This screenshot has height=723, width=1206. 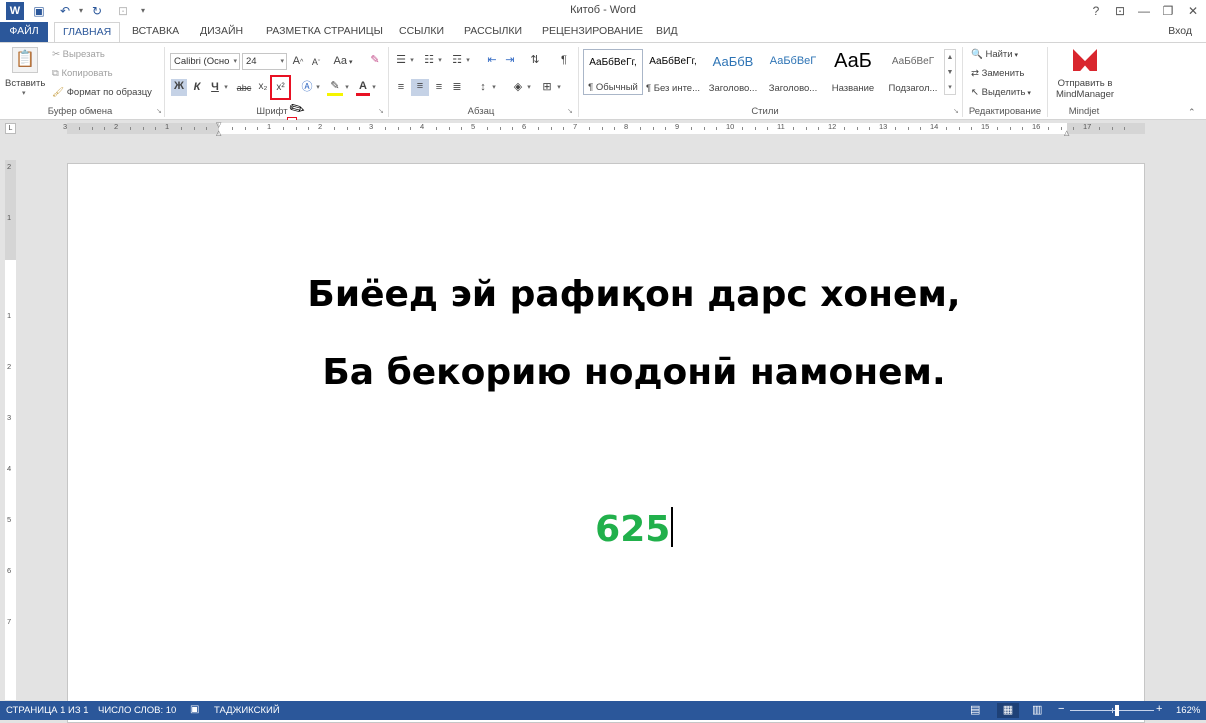 What do you see at coordinates (1193, 11) in the screenshot?
I see `close-button: ✕` at bounding box center [1193, 11].